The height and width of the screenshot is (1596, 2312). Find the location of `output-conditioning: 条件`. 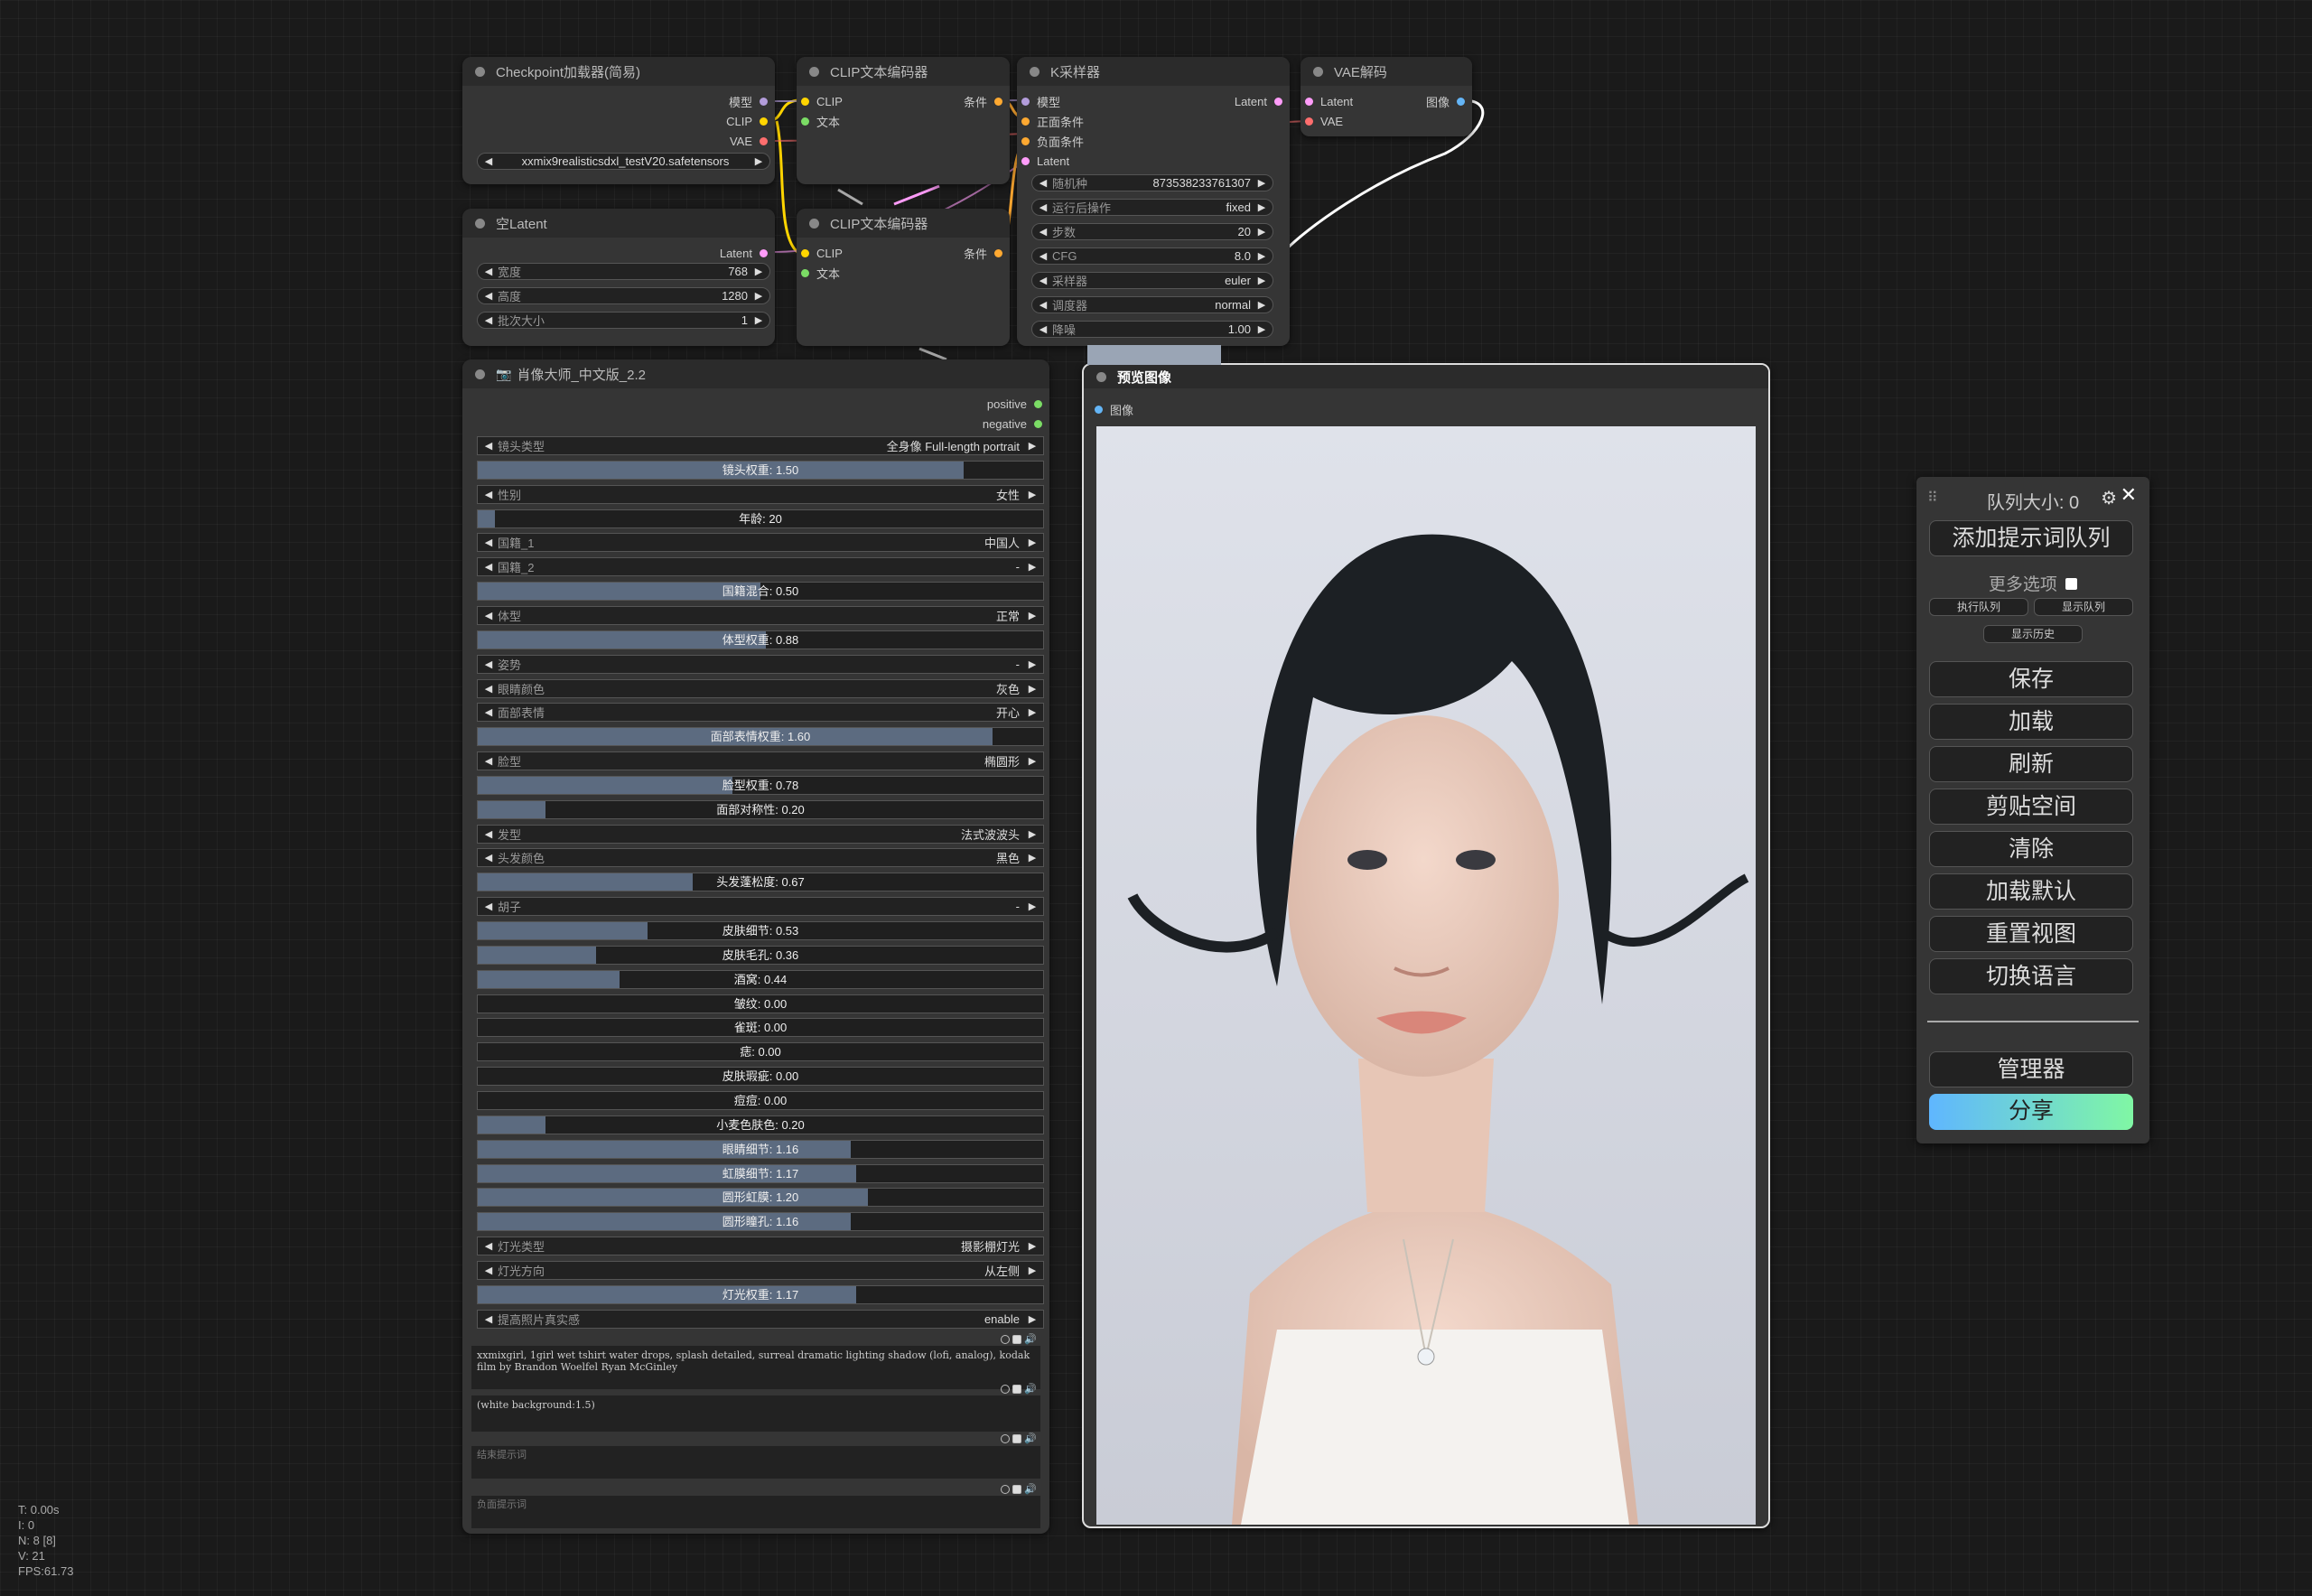

output-conditioning: 条件 is located at coordinates (983, 101).